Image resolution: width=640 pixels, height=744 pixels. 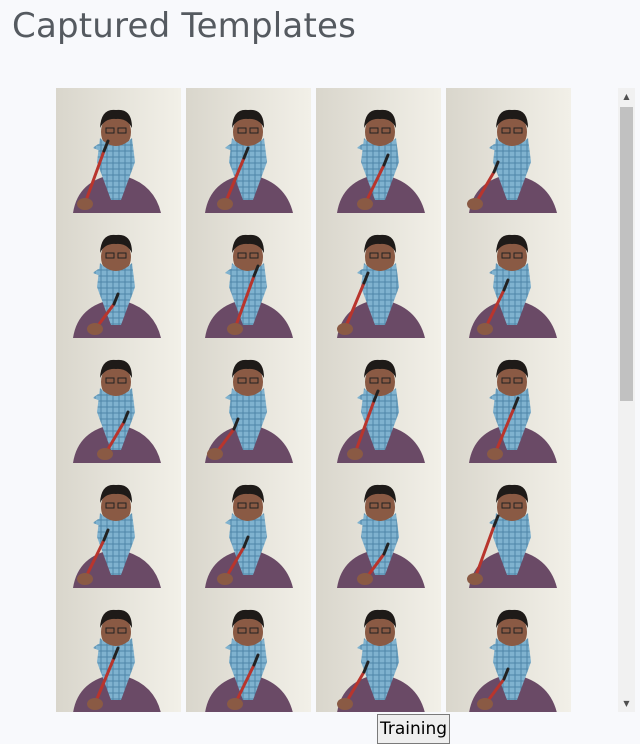 I want to click on gallery-scrollbar: ▲ ▼, so click(x=626, y=400).